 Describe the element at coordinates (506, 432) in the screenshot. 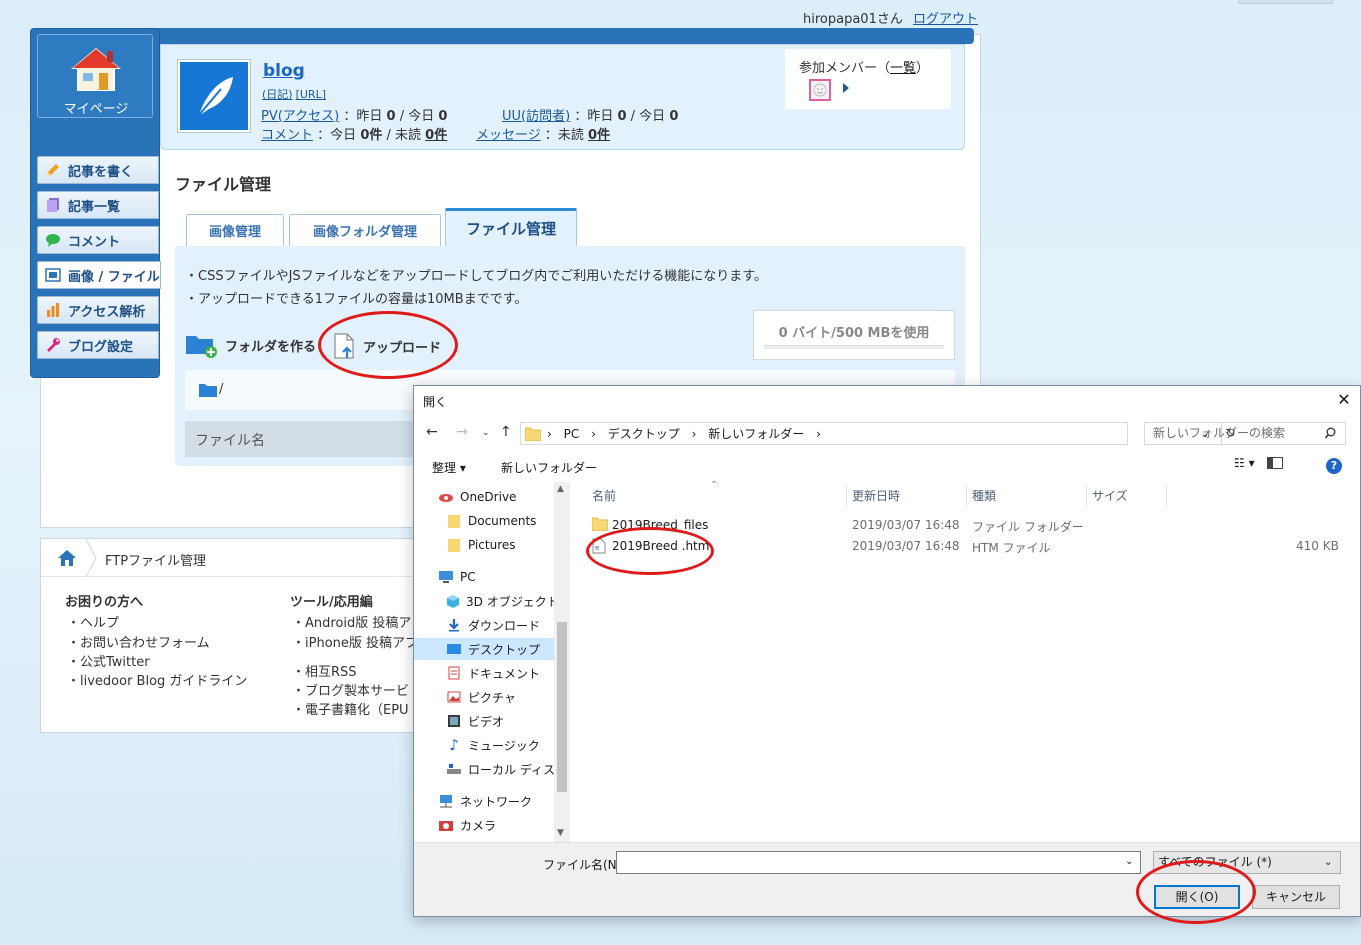

I see `up-arrow-icon: ↑` at that location.